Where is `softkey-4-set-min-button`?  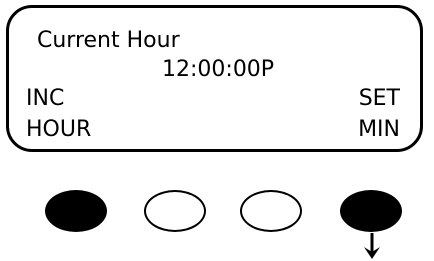
softkey-4-set-min-button is located at coordinates (371, 211).